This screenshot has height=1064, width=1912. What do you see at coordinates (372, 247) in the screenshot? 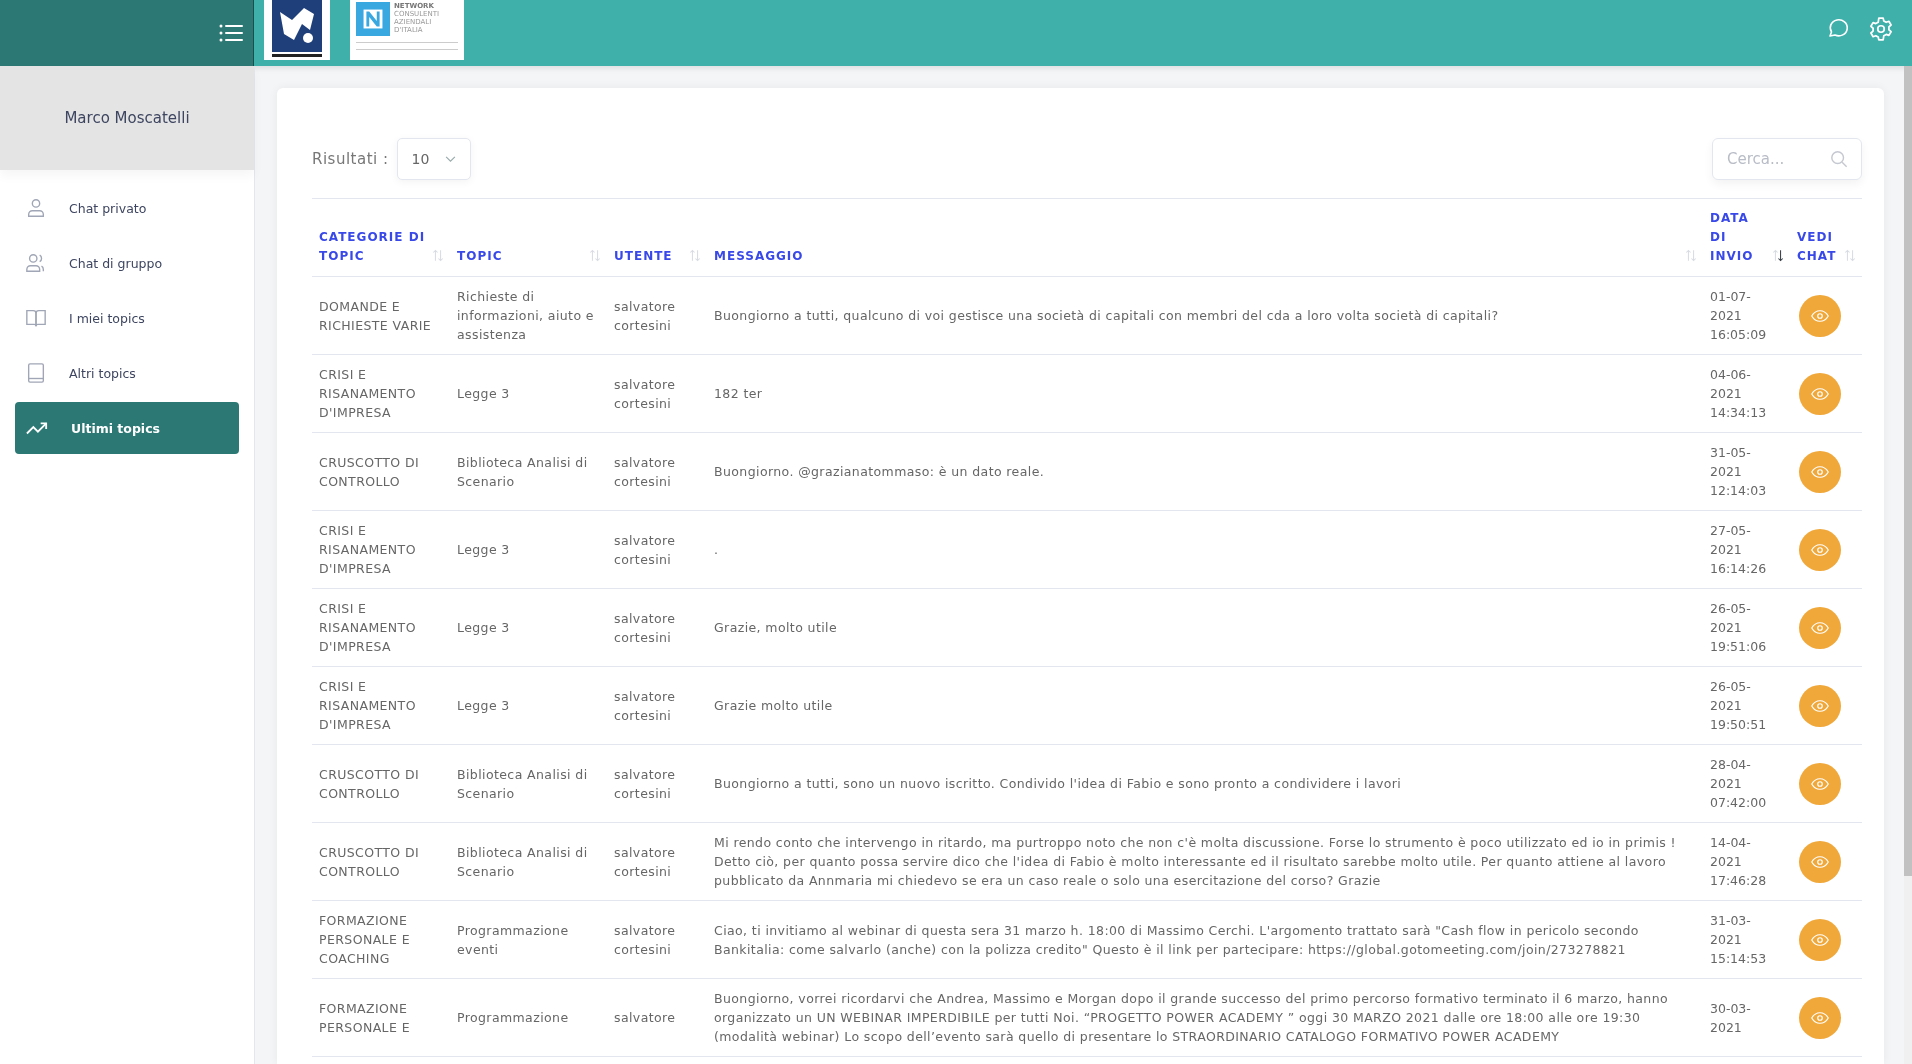
I see `column-header: CATEGORIE DI TOPIC` at bounding box center [372, 247].